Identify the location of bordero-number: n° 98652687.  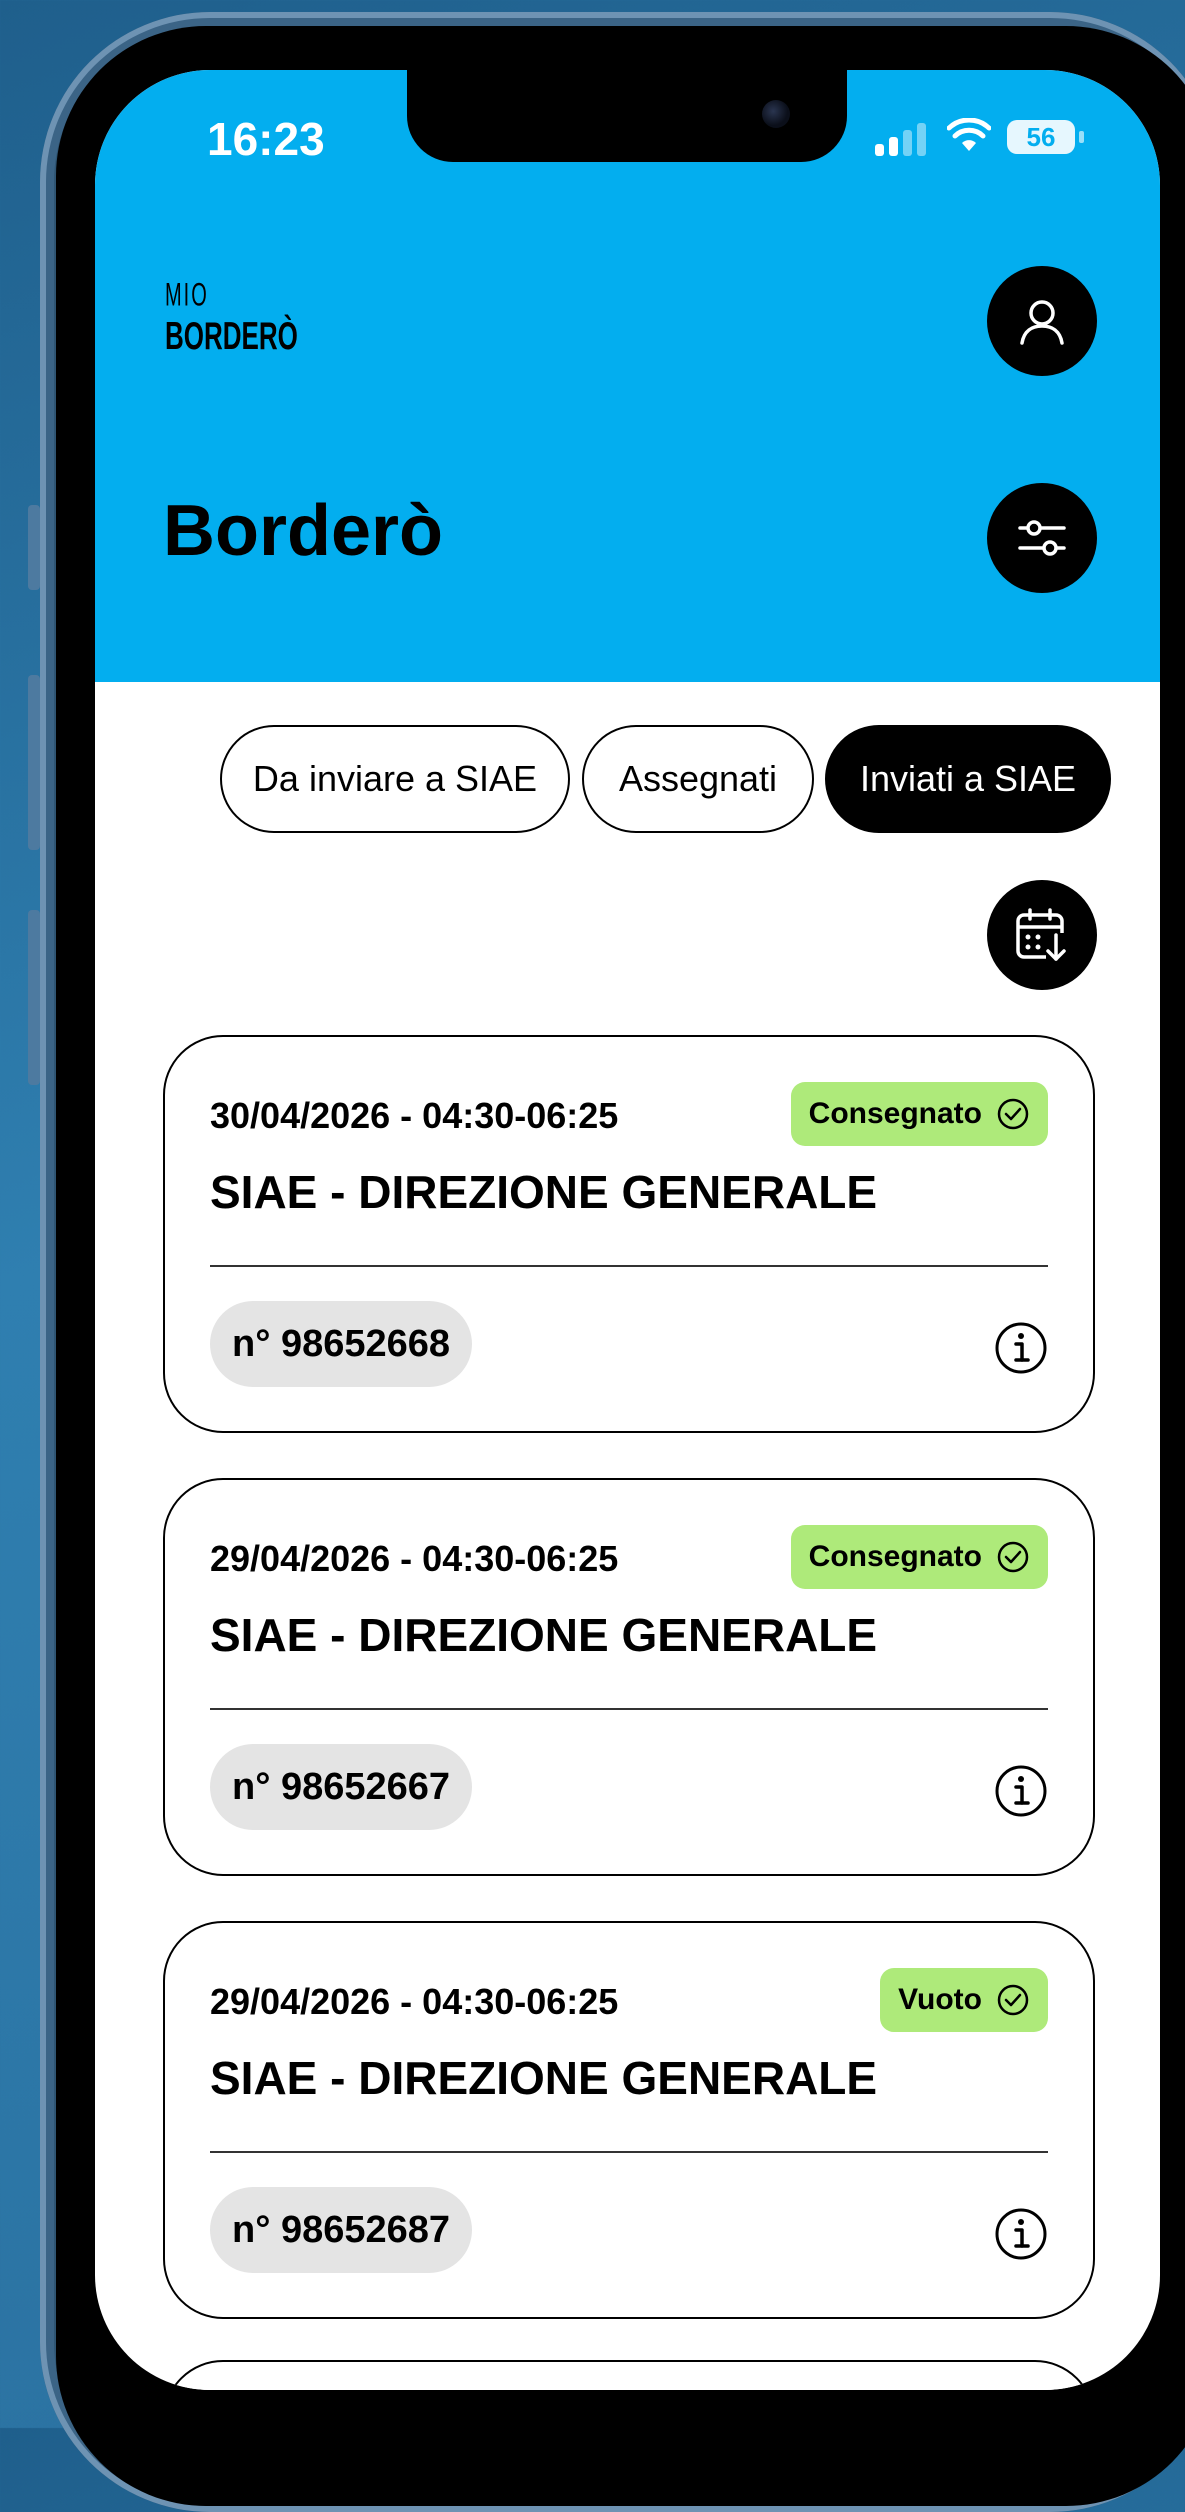
(341, 2230).